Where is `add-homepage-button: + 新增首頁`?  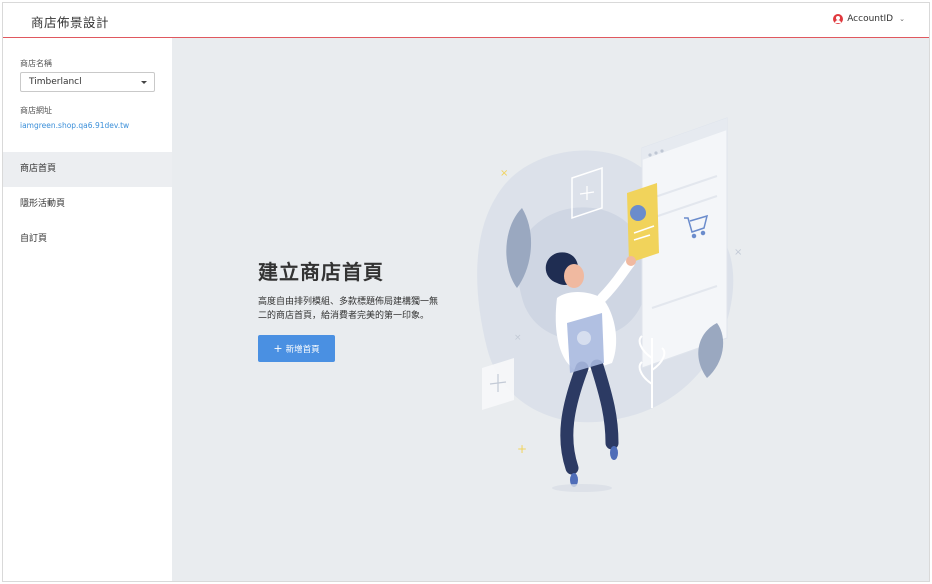 add-homepage-button: + 新增首頁 is located at coordinates (296, 348).